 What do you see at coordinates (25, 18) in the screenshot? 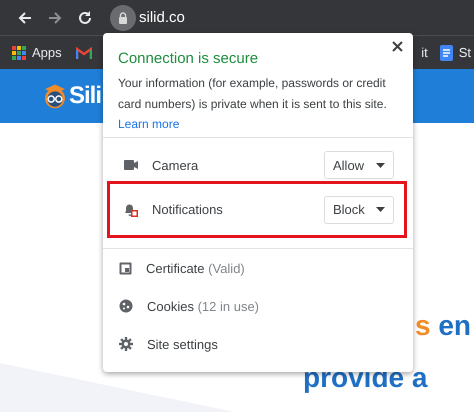
I see `back-arrow-icon` at bounding box center [25, 18].